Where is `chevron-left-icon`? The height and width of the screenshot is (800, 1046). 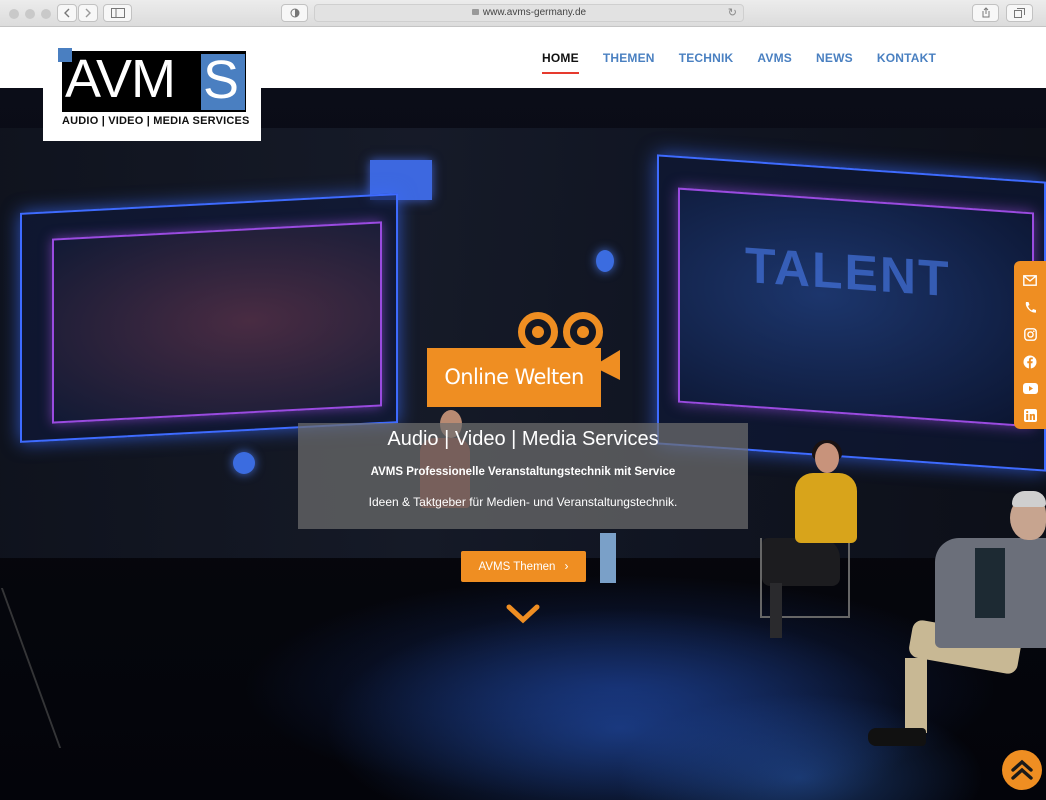 chevron-left-icon is located at coordinates (67, 13).